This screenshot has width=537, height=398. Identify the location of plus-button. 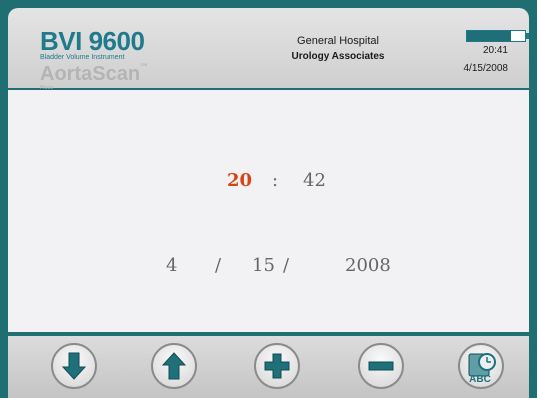
(277, 366).